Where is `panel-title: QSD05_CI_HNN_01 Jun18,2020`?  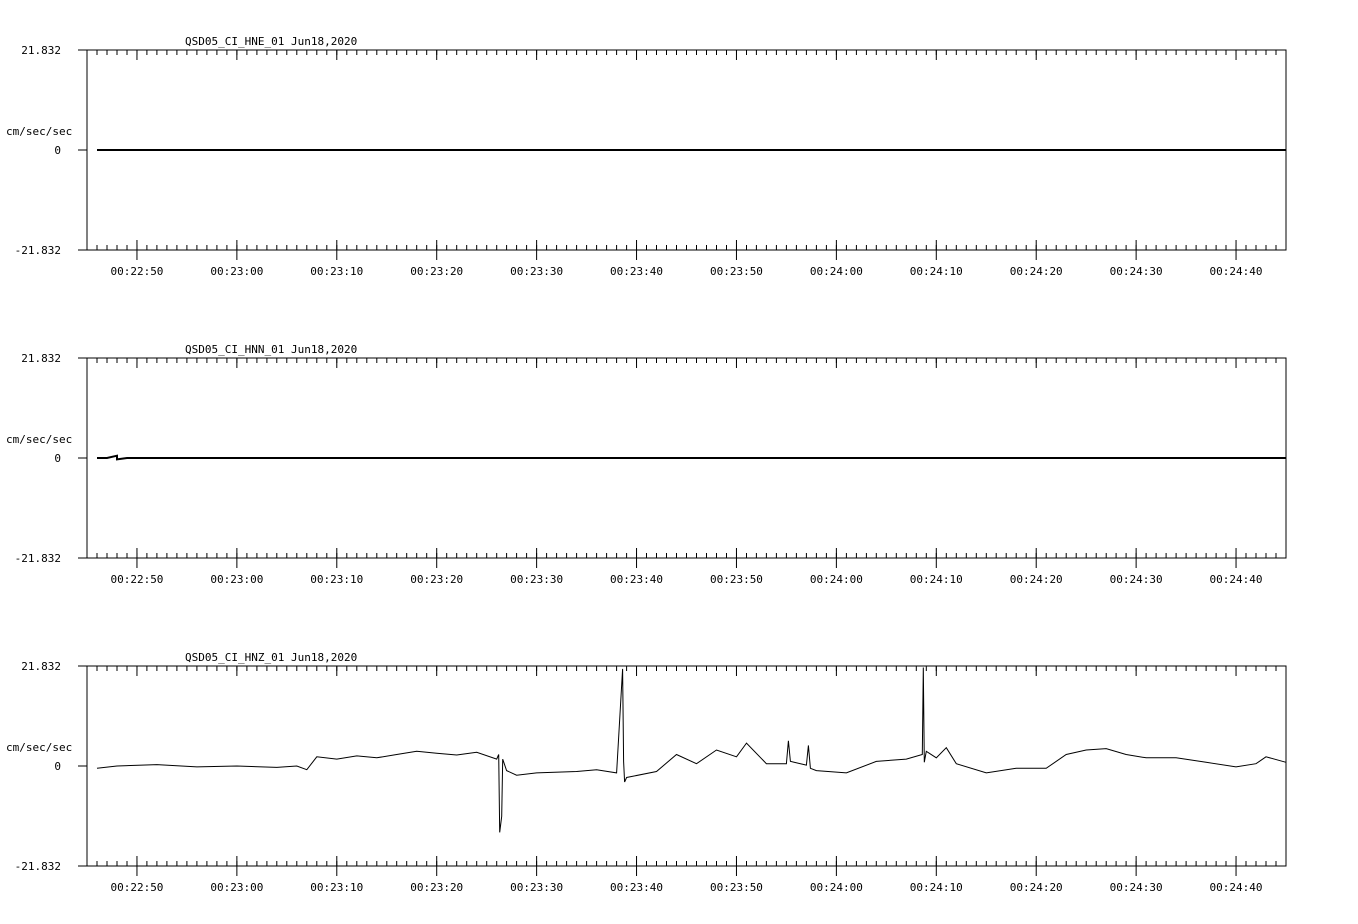 panel-title: QSD05_CI_HNN_01 Jun18,2020 is located at coordinates (271, 349).